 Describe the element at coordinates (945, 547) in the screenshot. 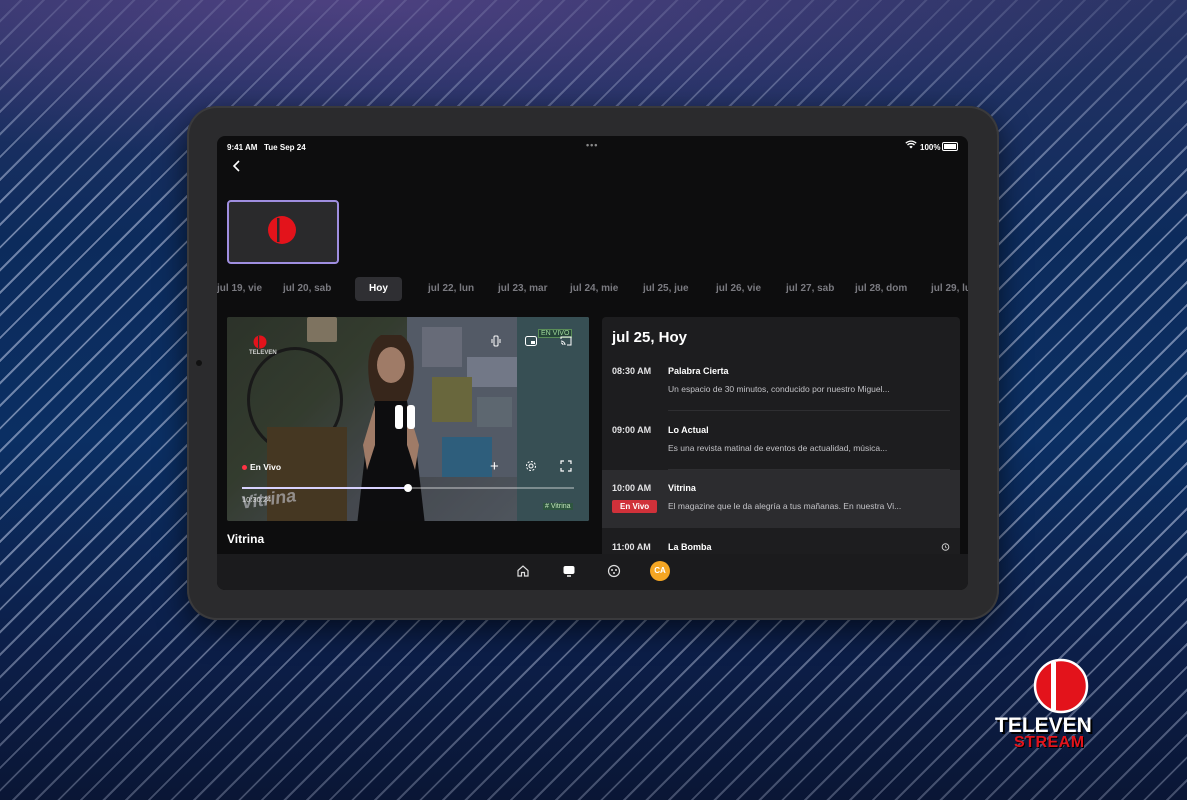

I see `reminder-alarm-icon` at that location.